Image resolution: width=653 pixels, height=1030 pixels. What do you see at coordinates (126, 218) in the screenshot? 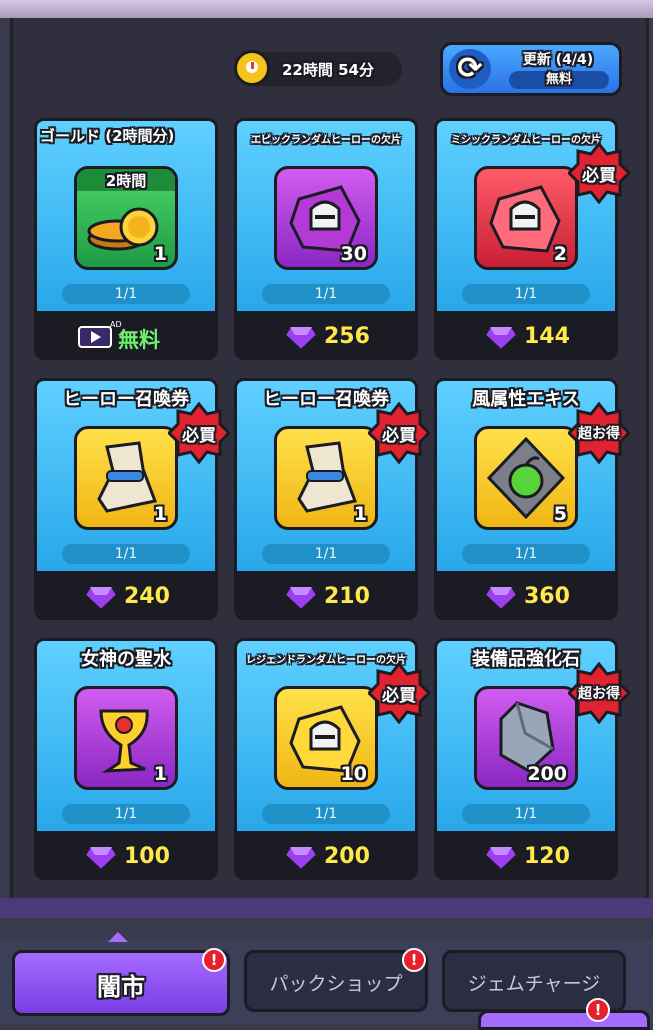
I see `item-frame: 2時間 1` at bounding box center [126, 218].